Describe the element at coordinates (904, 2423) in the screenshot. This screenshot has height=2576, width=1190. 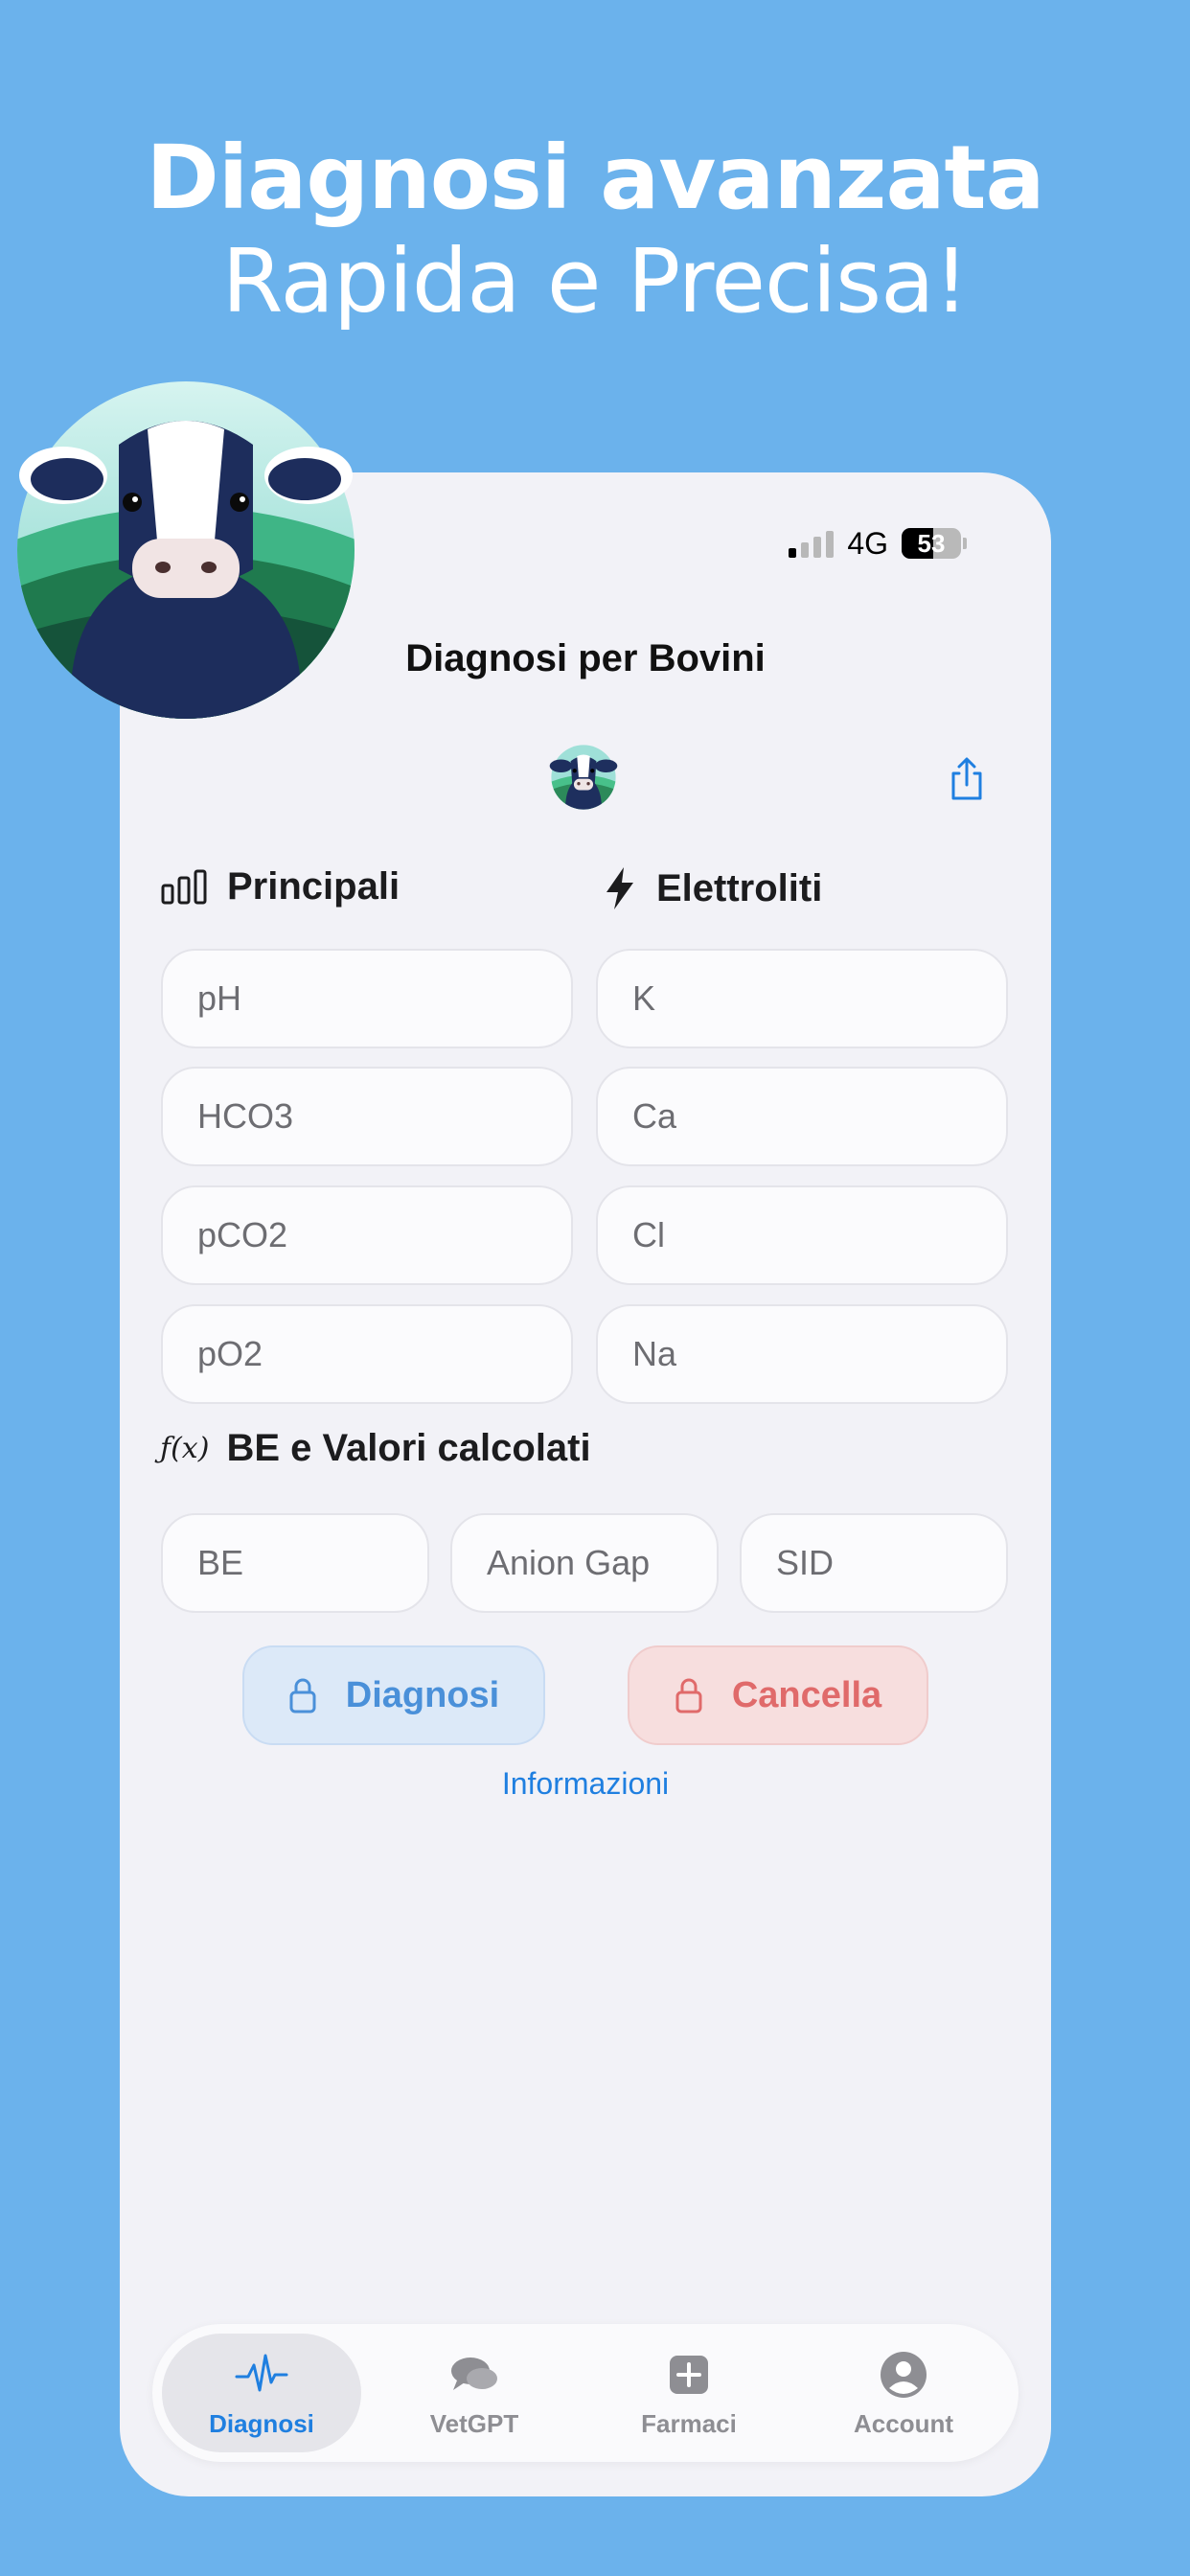
I see `tab-account-label: Account` at that location.